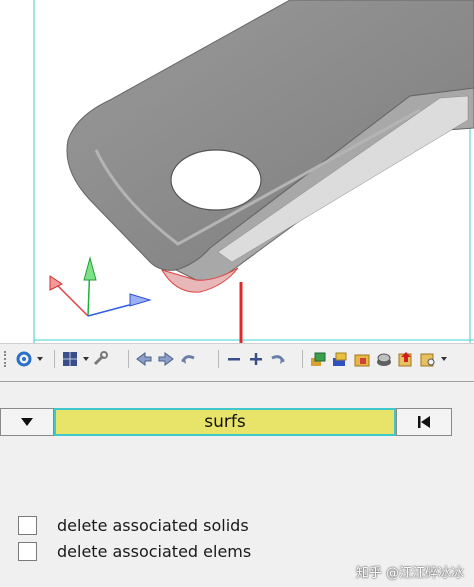  I want to click on export-icon, so click(406, 359).